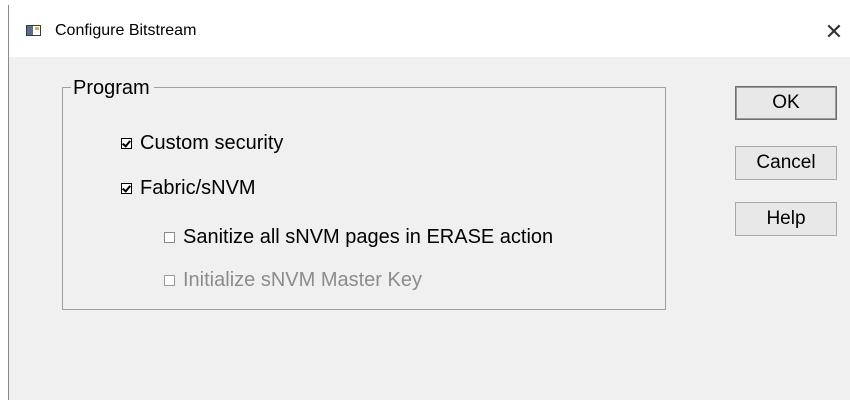  Describe the element at coordinates (834, 32) in the screenshot. I see `close-button: ✕` at that location.